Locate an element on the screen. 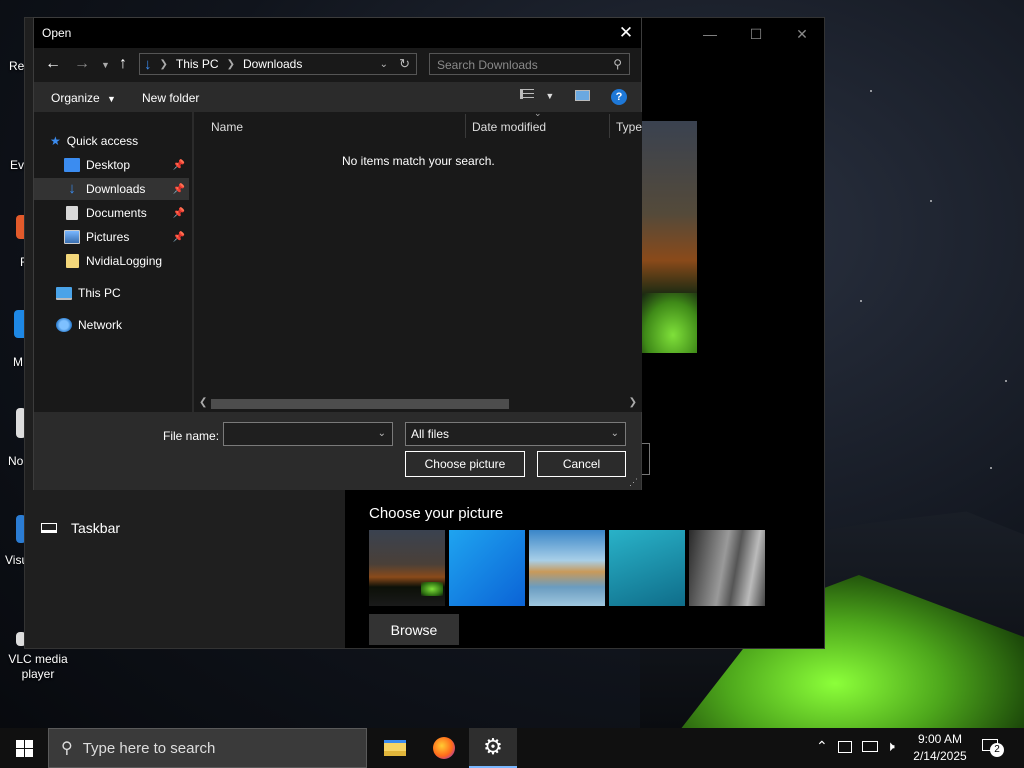 This screenshot has width=1024, height=768. horizontal-scrollbar: ❮ ❯ is located at coordinates (418, 404).